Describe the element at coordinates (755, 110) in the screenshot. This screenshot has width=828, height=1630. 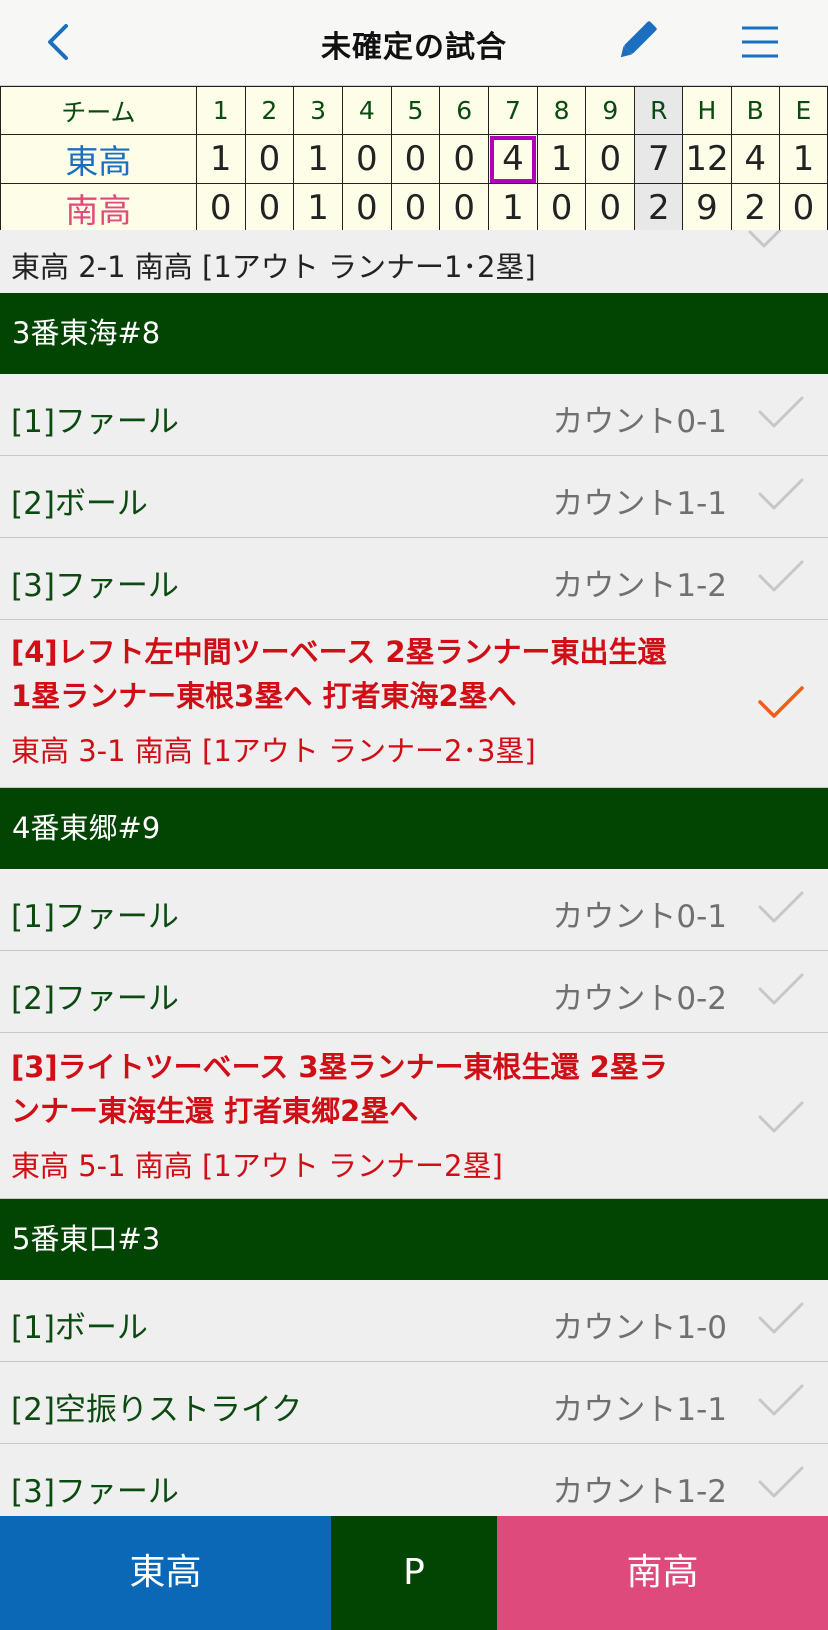
I see `bases-header: B` at that location.